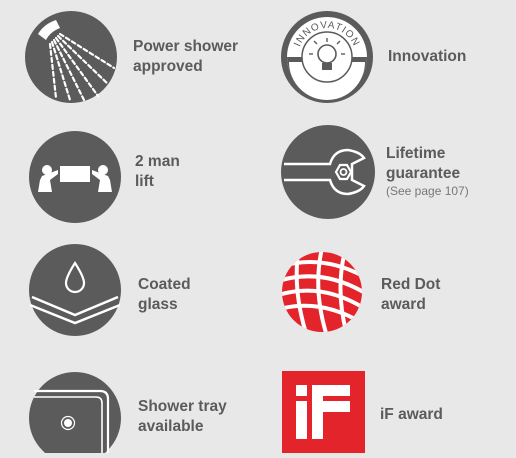  I want to click on red-dot-award-icon, so click(322, 294).